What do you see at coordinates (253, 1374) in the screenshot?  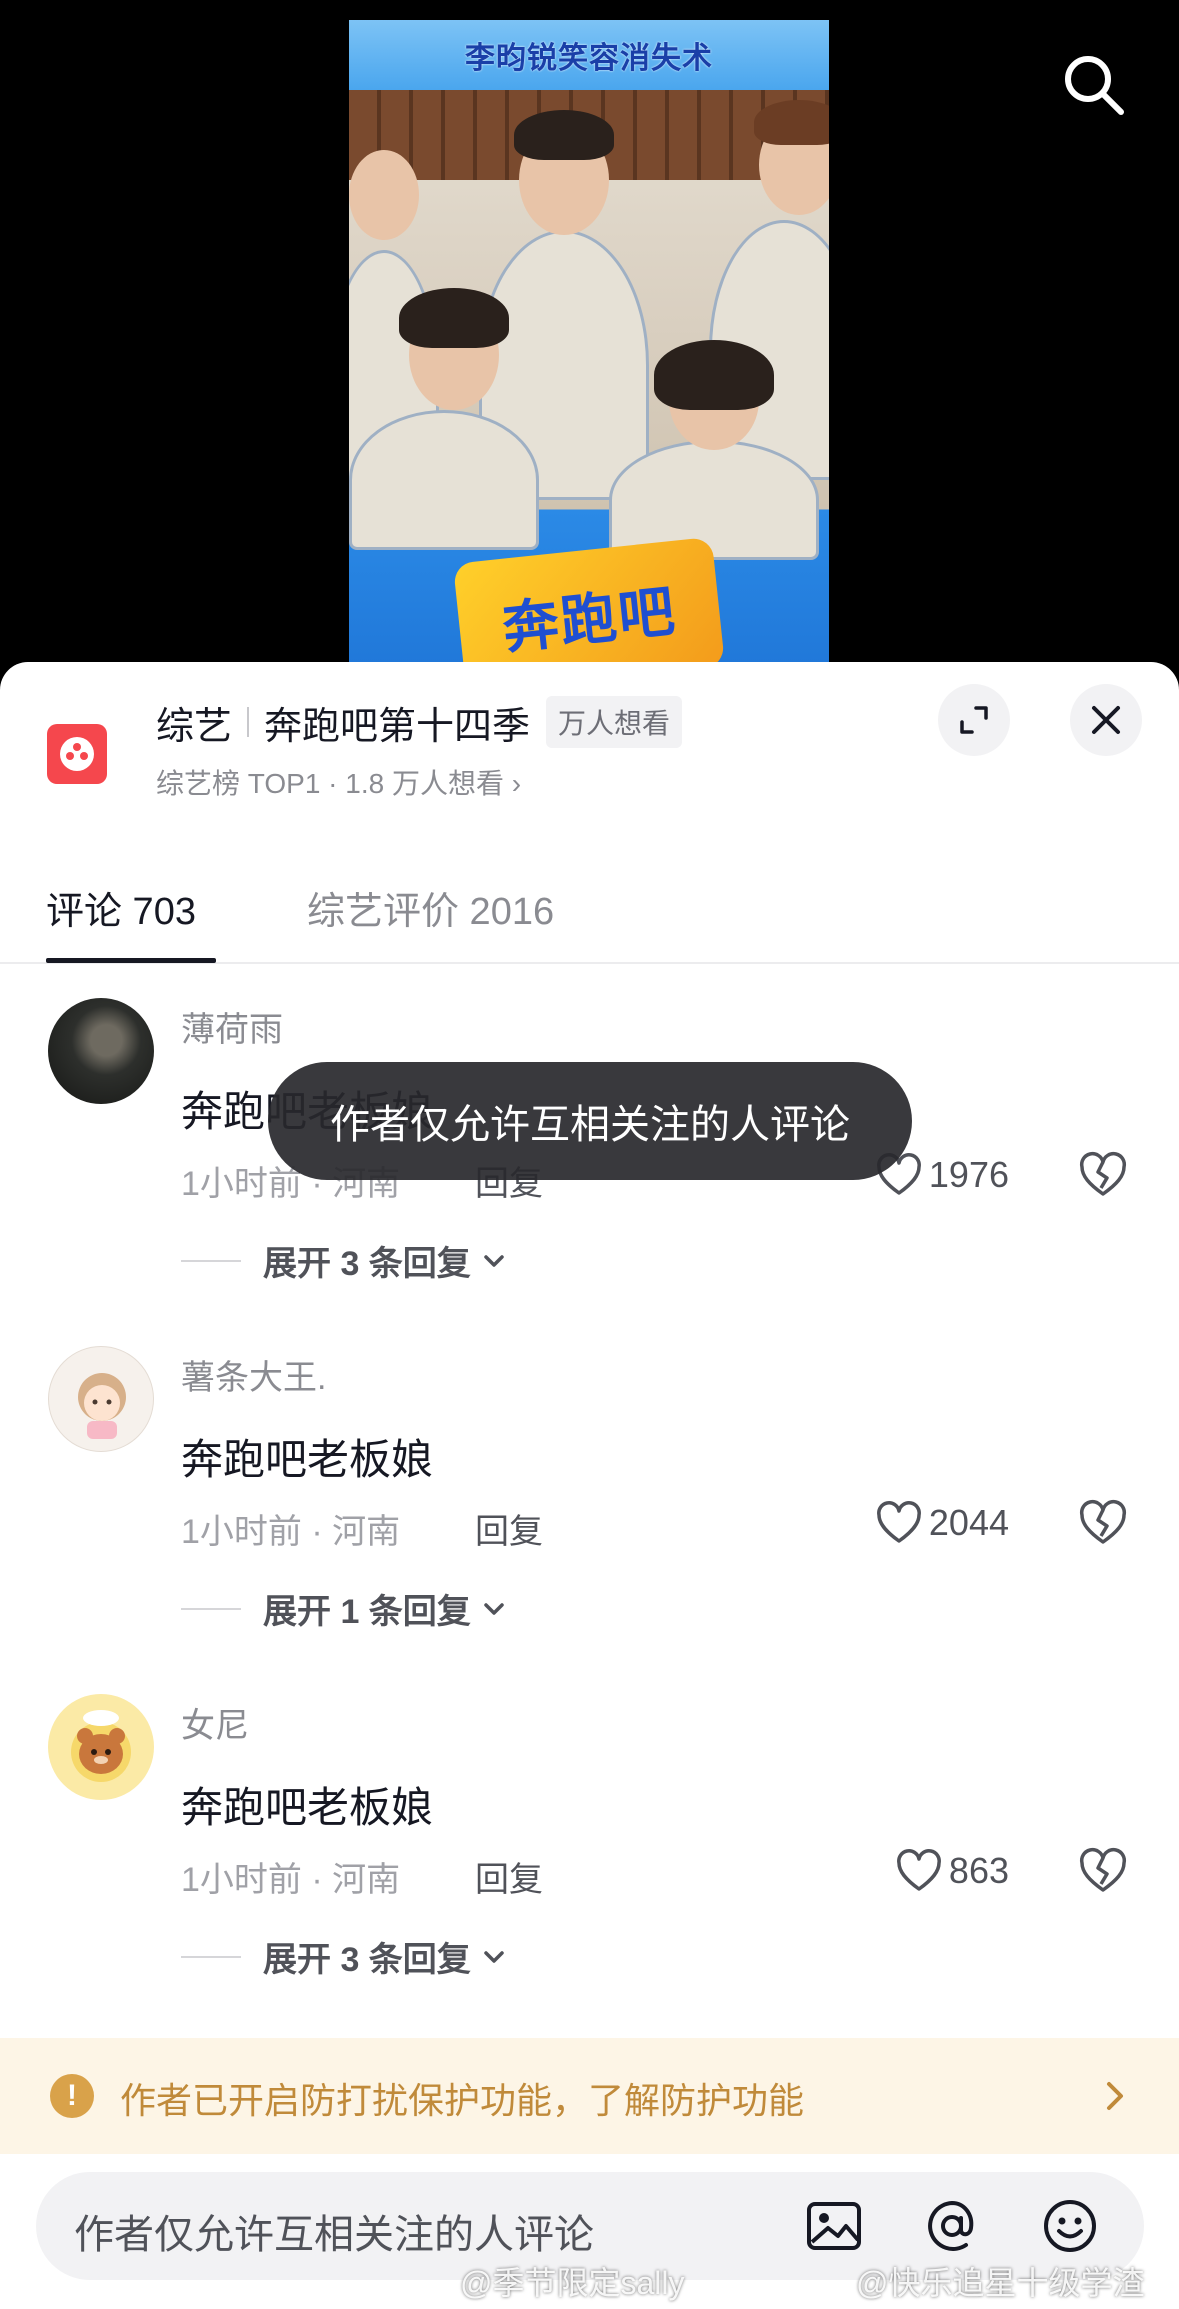 I see `comment-username: 薯条大王.` at bounding box center [253, 1374].